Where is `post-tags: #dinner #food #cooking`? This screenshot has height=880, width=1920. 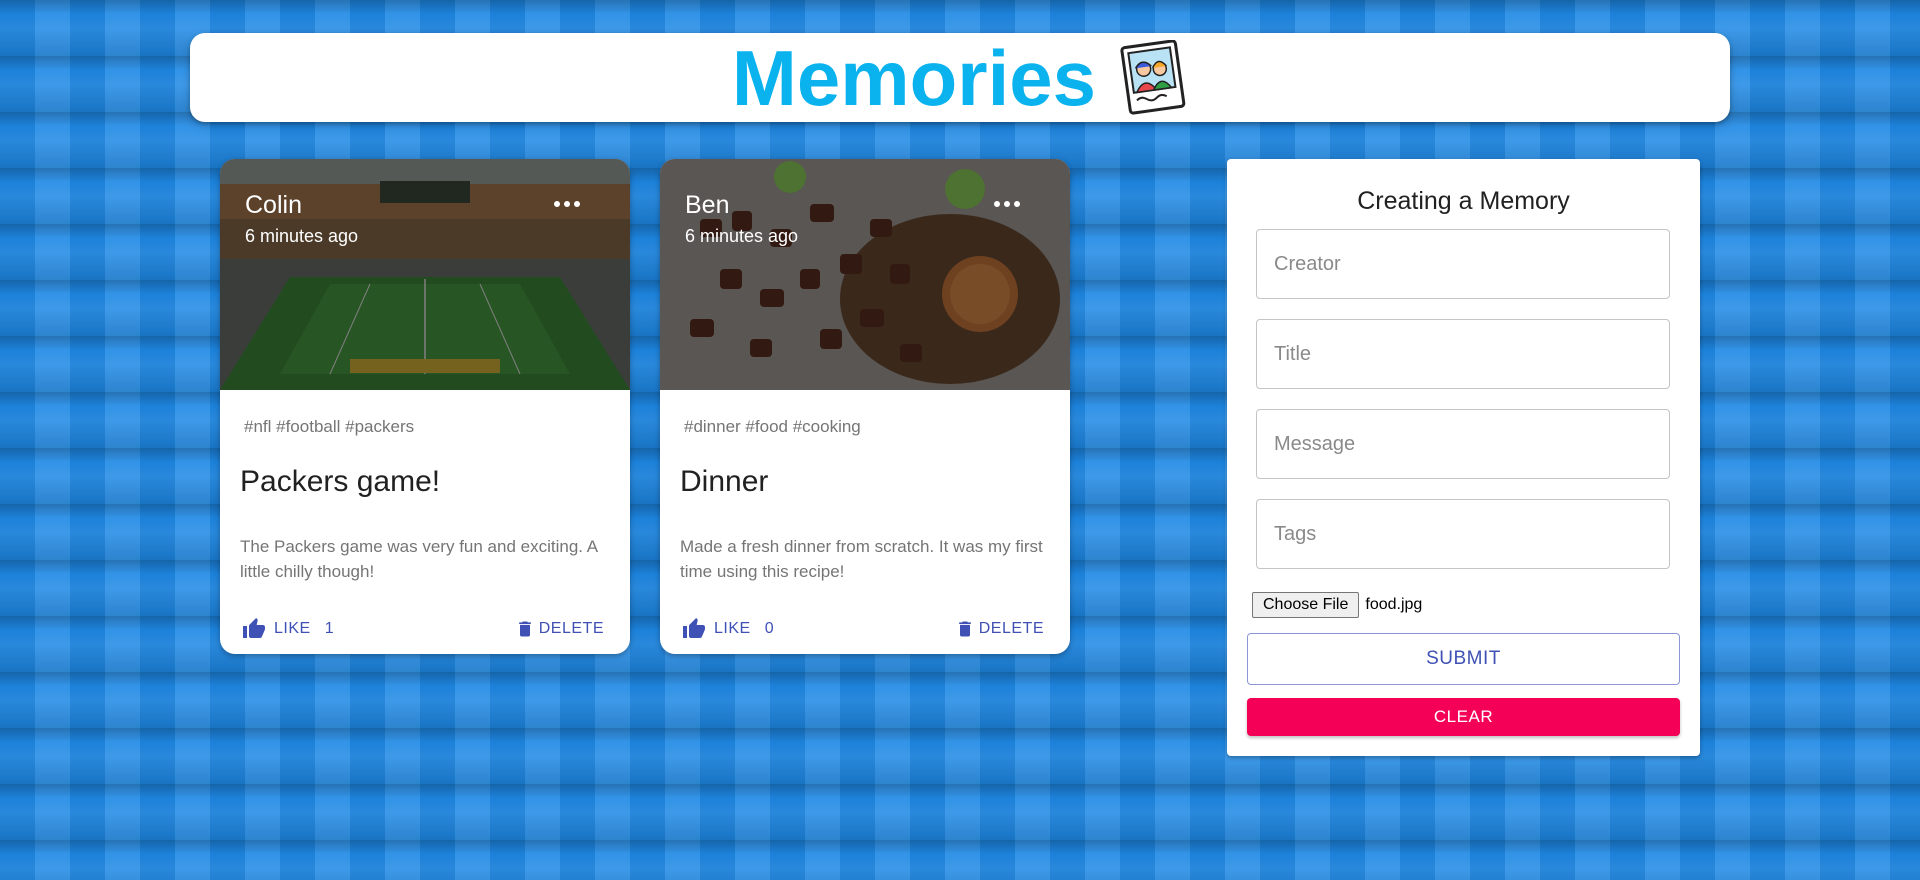
post-tags: #dinner #food #cooking is located at coordinates (772, 426).